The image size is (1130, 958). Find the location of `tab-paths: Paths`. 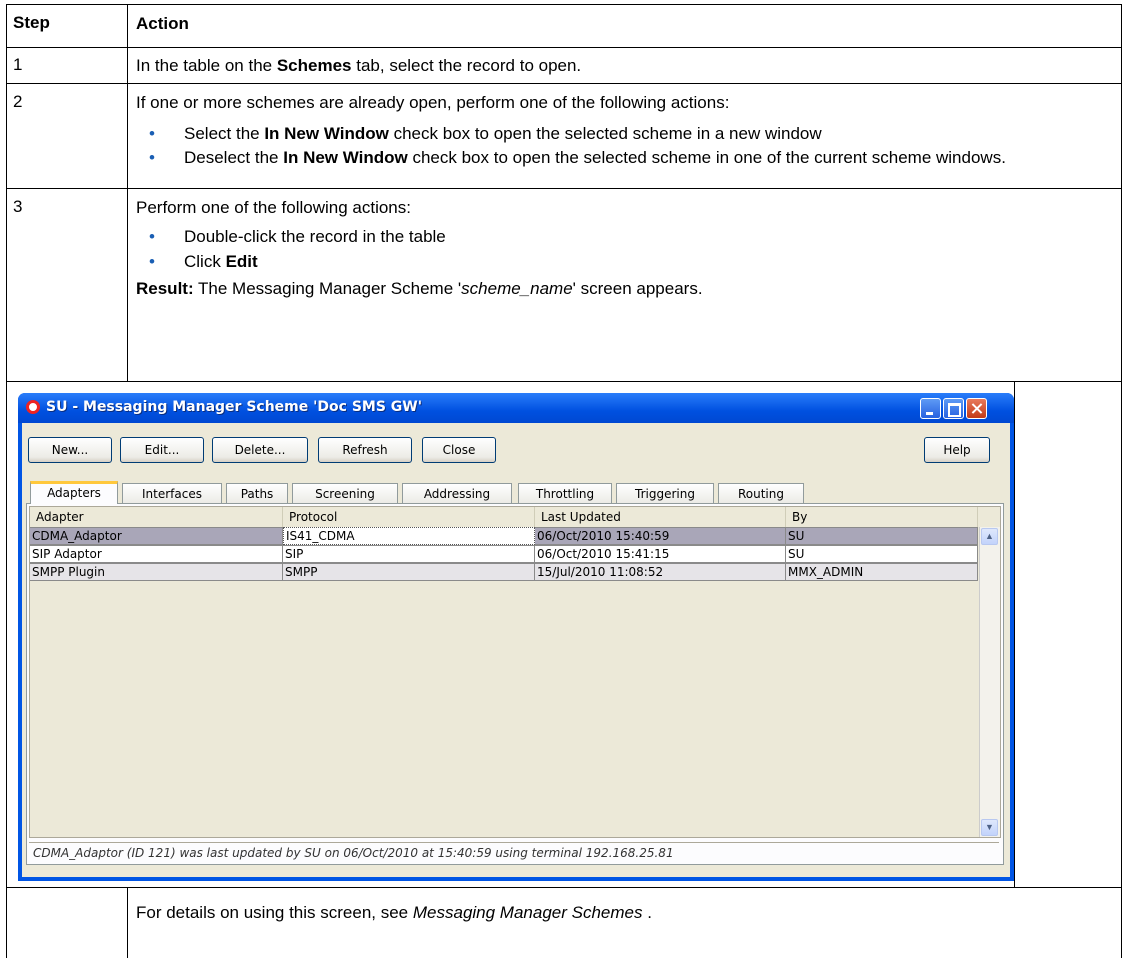

tab-paths: Paths is located at coordinates (257, 493).